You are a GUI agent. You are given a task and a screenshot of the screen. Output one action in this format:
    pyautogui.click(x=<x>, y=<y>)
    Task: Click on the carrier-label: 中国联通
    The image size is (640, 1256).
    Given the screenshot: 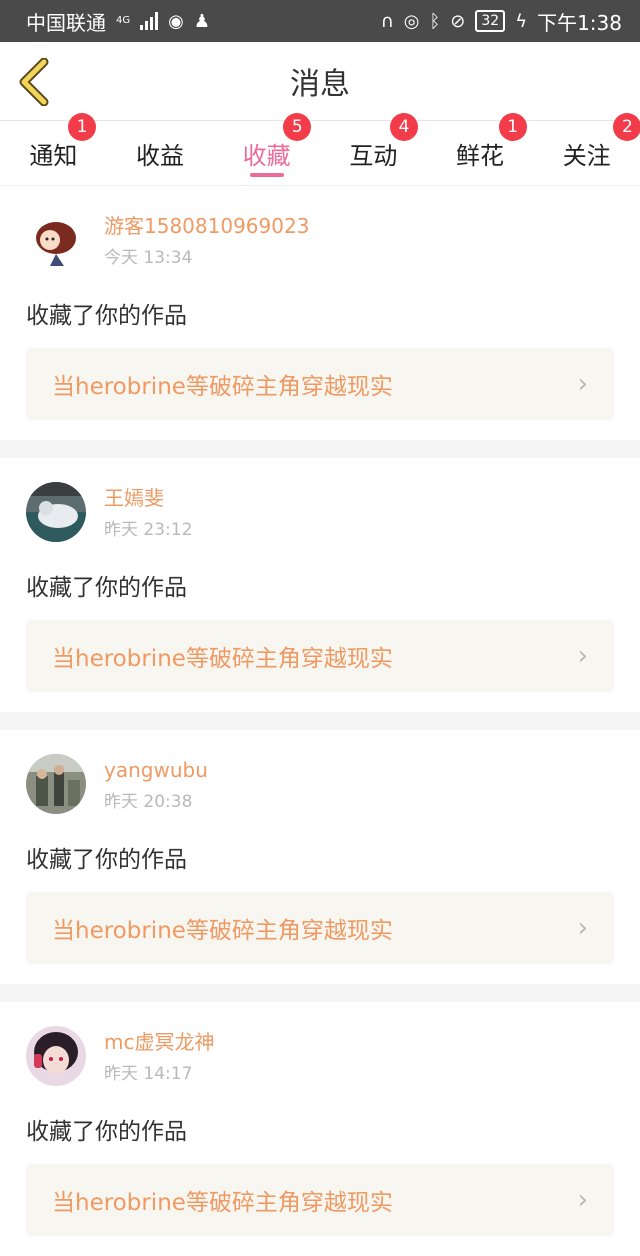 What is the action you would take?
    pyautogui.click(x=66, y=22)
    